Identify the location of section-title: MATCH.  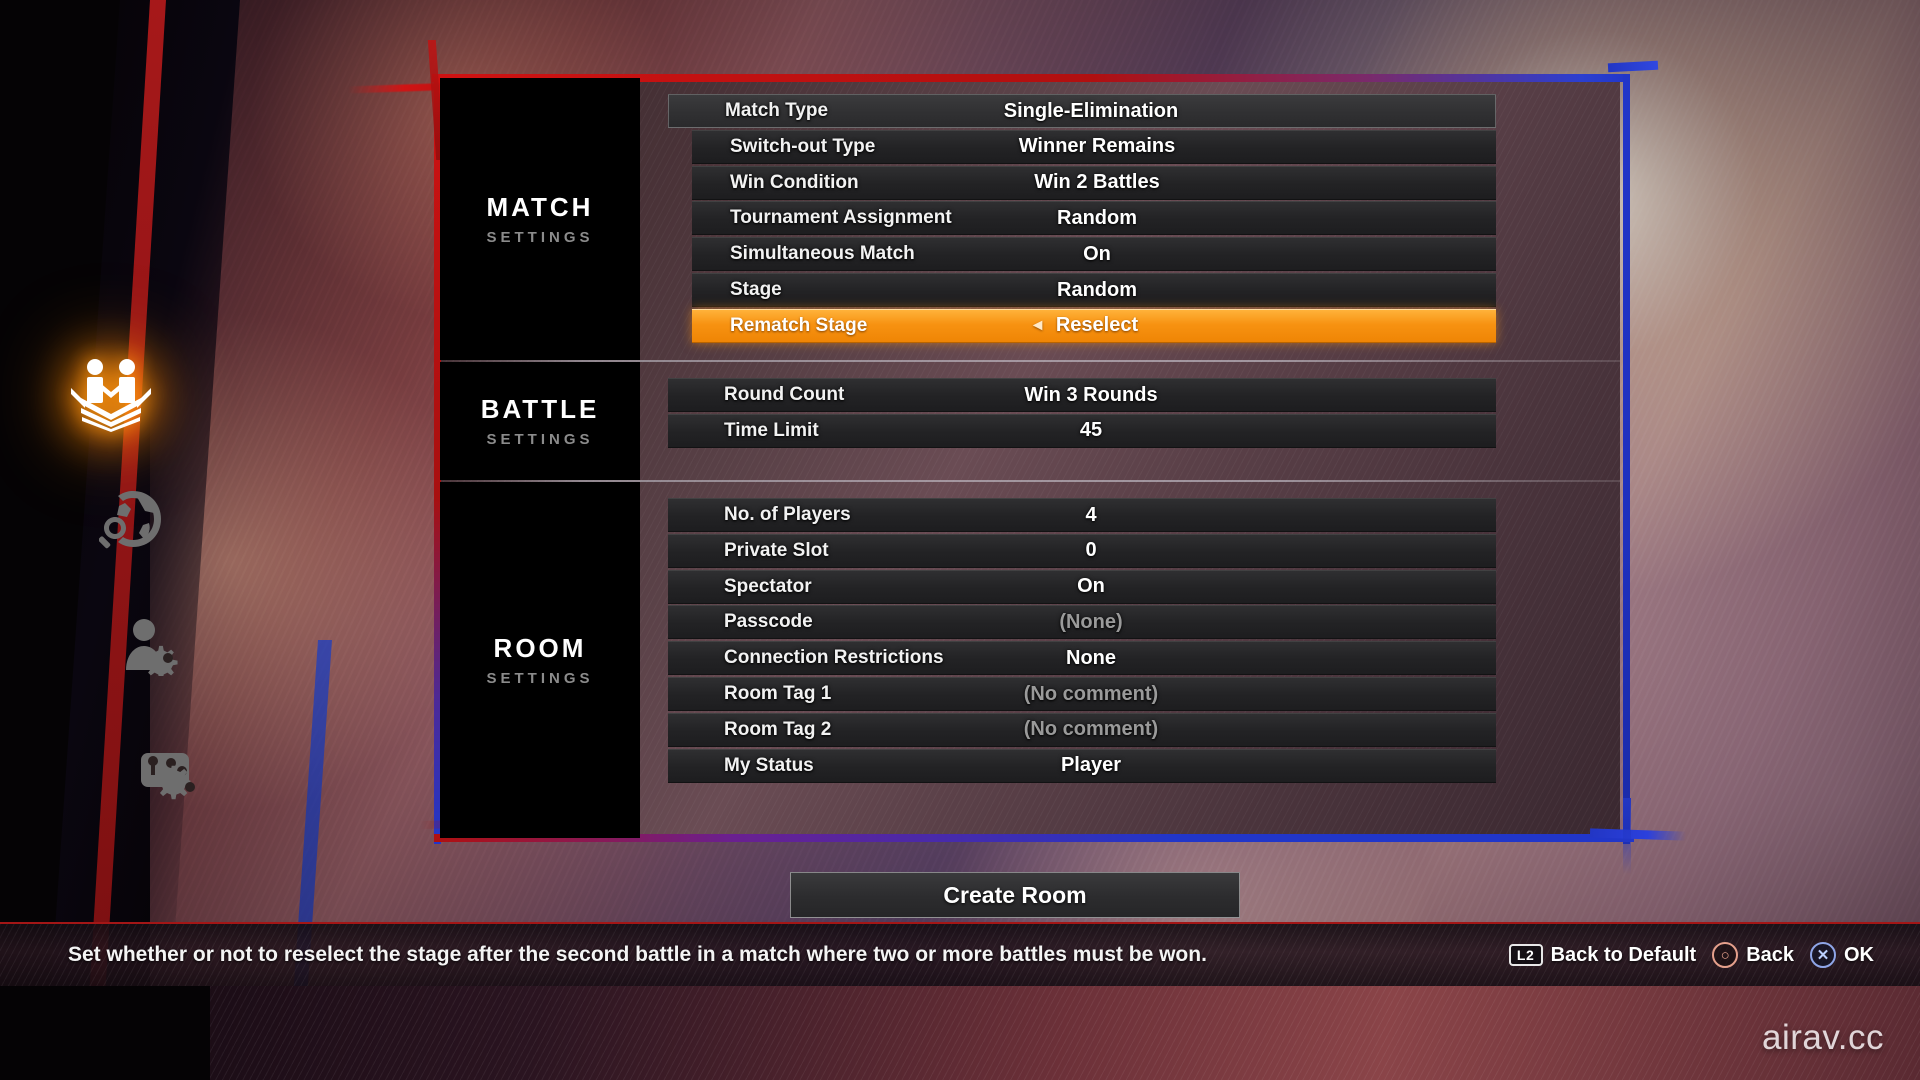
(540, 207).